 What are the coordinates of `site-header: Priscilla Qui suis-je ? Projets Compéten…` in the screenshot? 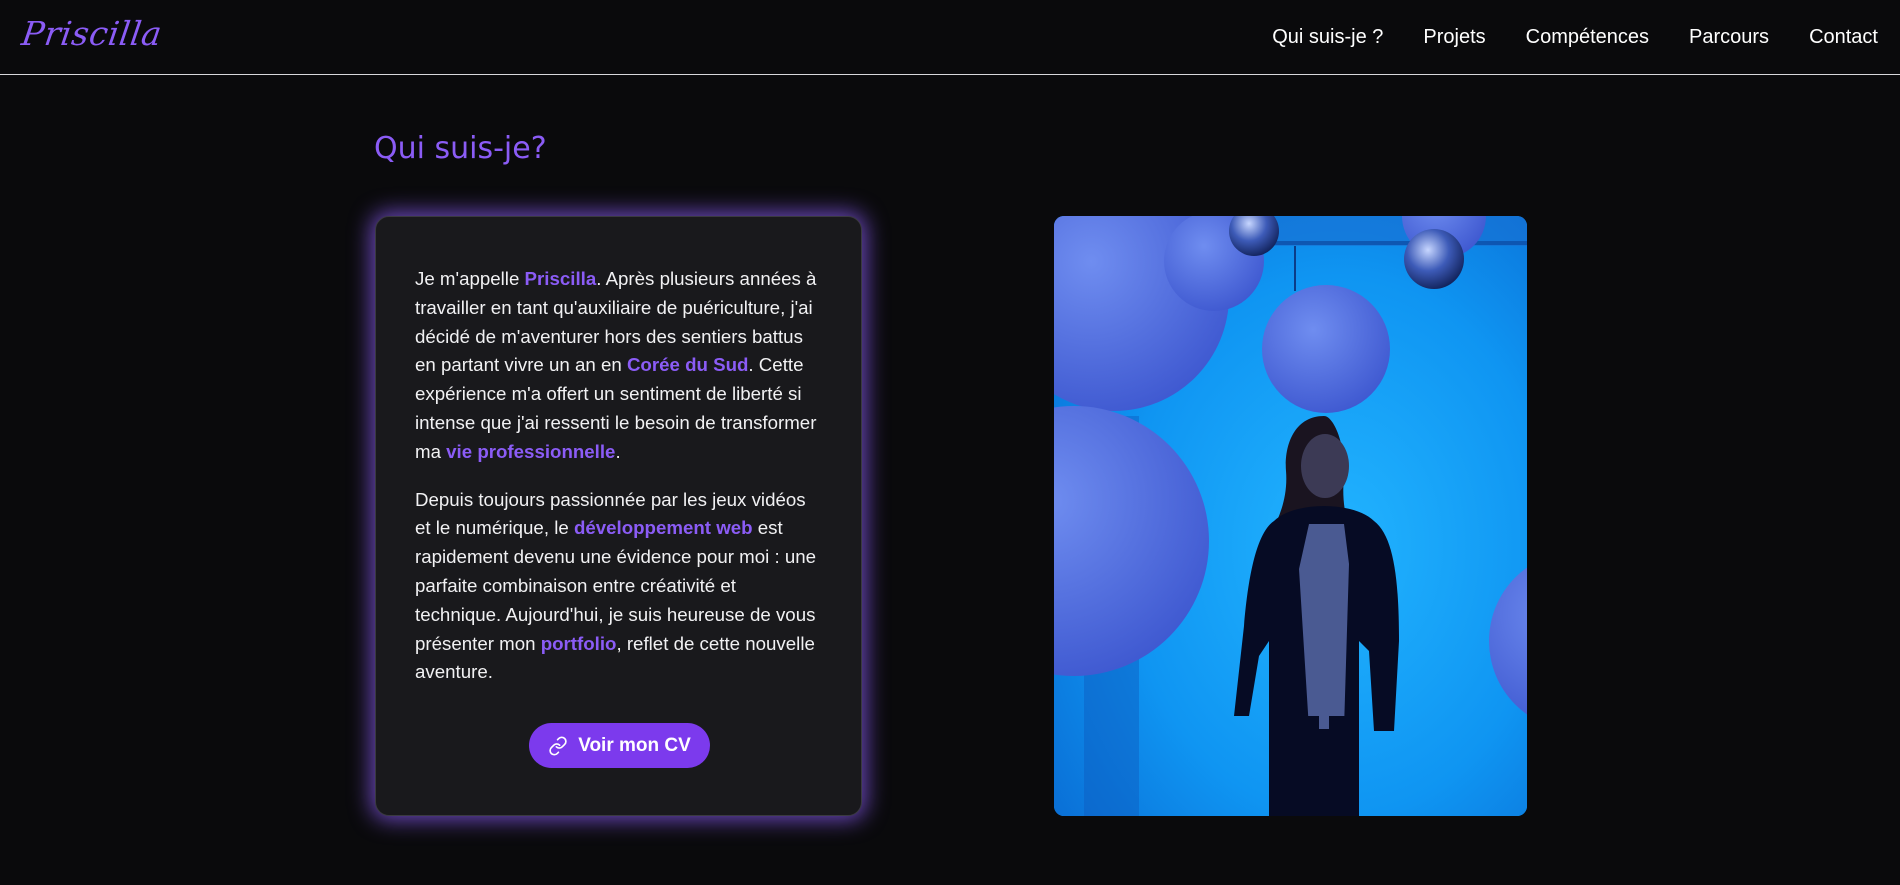 It's located at (950, 37).